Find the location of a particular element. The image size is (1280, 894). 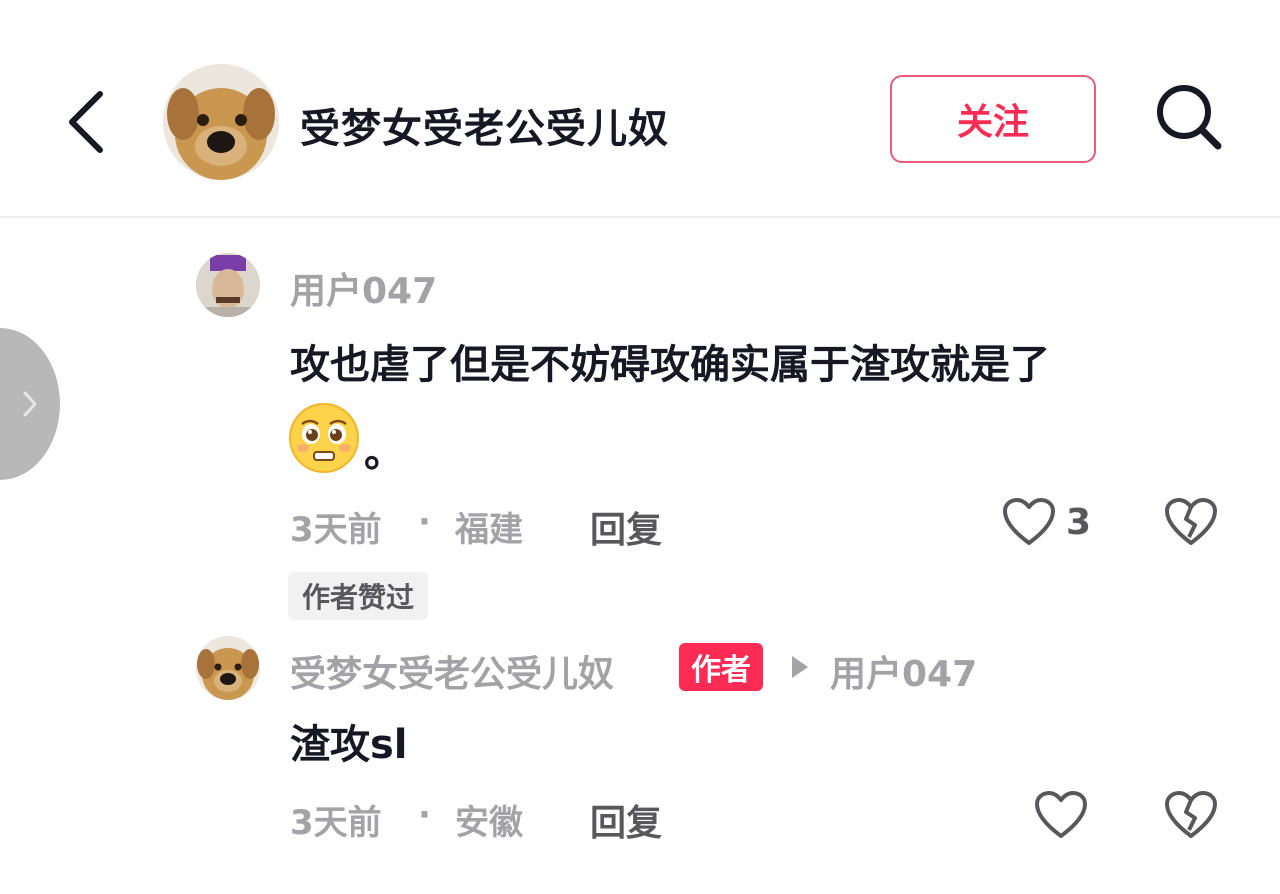

comment-location: 福建 is located at coordinates (489, 530).